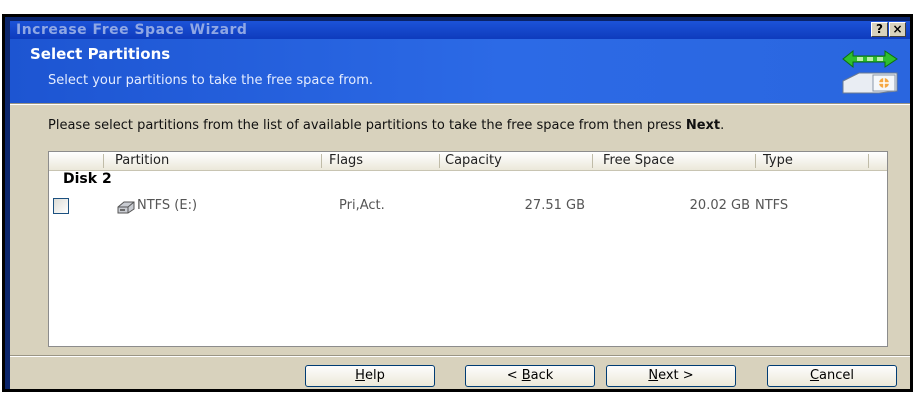  Describe the element at coordinates (142, 160) in the screenshot. I see `column-header-partition: Partition` at that location.